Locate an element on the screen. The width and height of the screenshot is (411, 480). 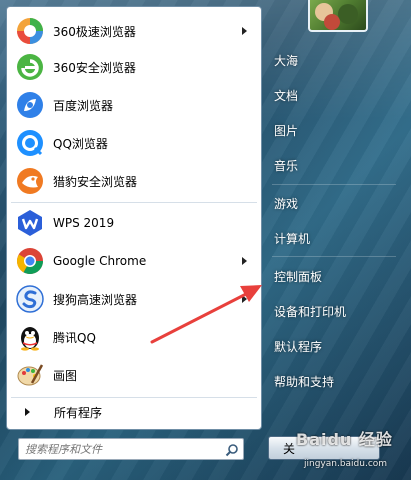
right-item-label: 大海 is located at coordinates (286, 60).